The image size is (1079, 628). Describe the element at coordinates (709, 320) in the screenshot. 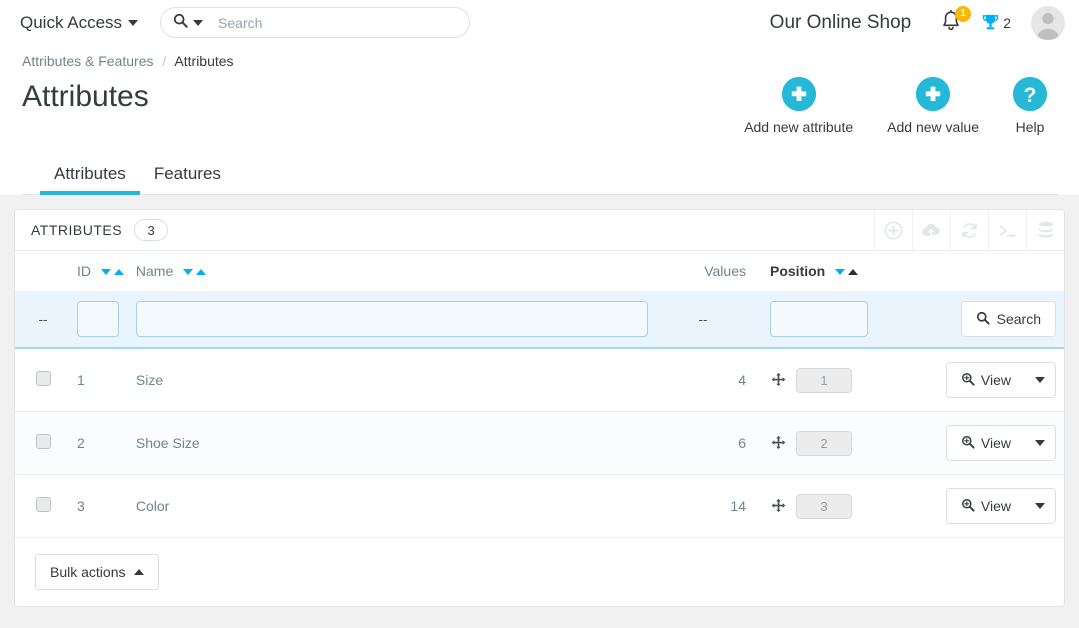

I see `filter-cell-values: --` at that location.